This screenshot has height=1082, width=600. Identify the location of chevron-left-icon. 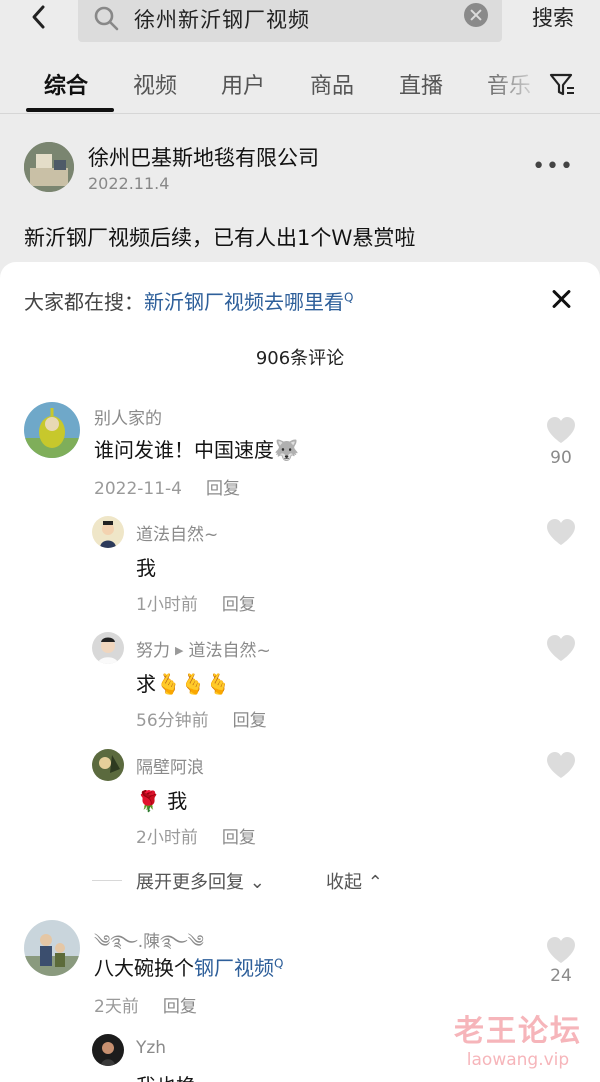
(38, 17).